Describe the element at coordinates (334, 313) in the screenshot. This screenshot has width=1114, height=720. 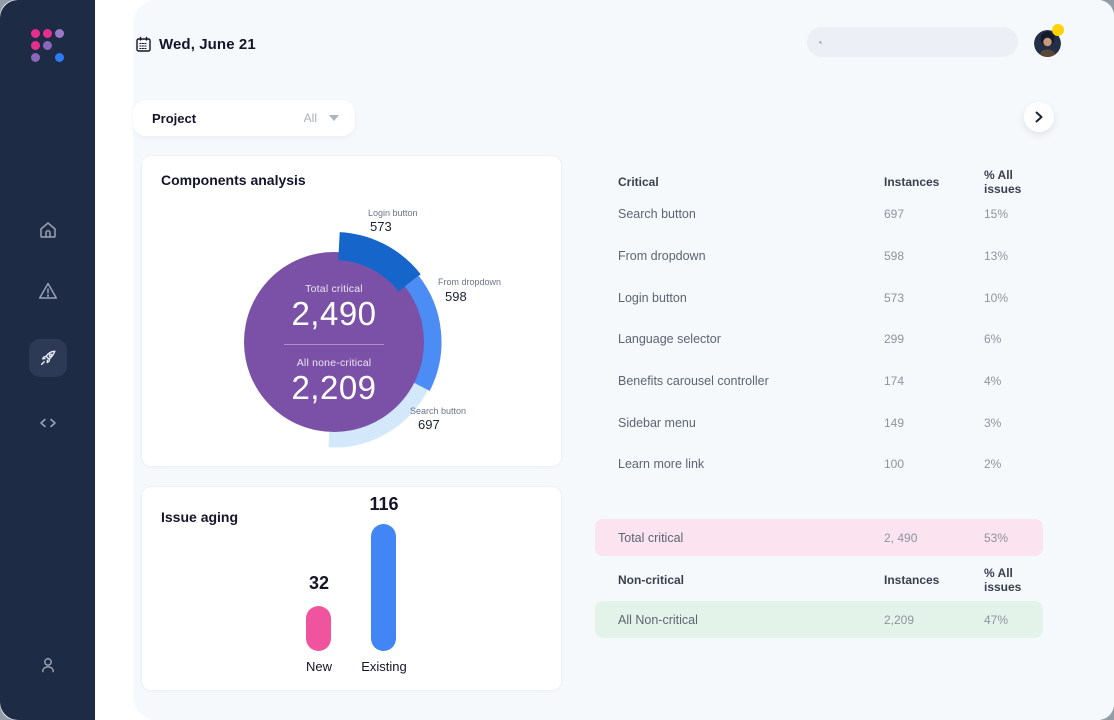
I see `total-critical-value: 2,490` at that location.